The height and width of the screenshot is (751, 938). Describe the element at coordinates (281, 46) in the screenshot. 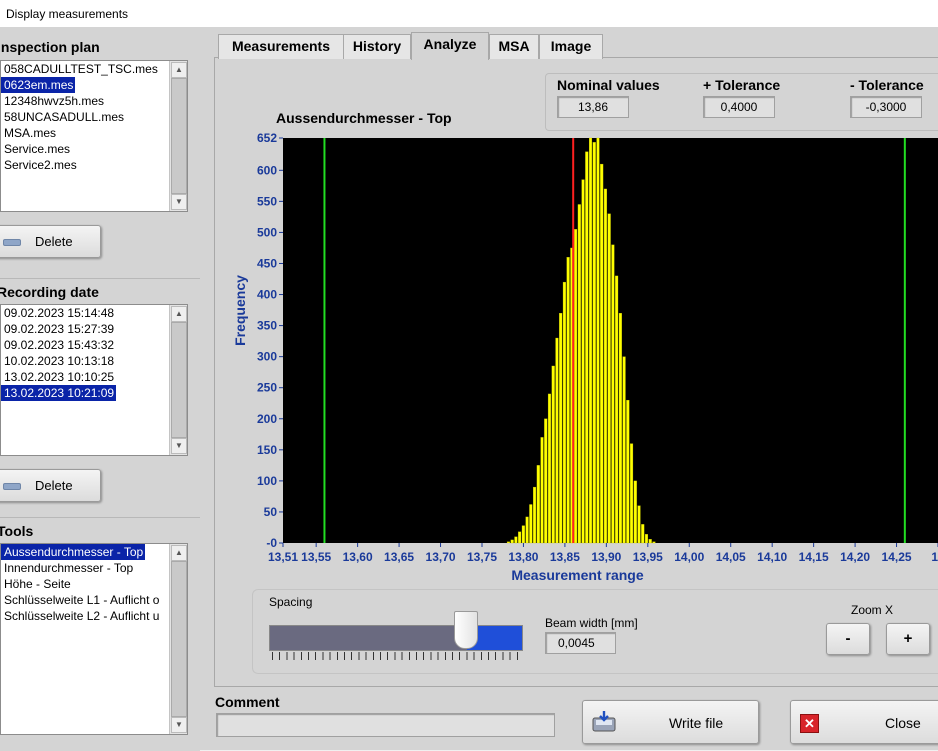

I see `tab-measurements: Measurements` at that location.